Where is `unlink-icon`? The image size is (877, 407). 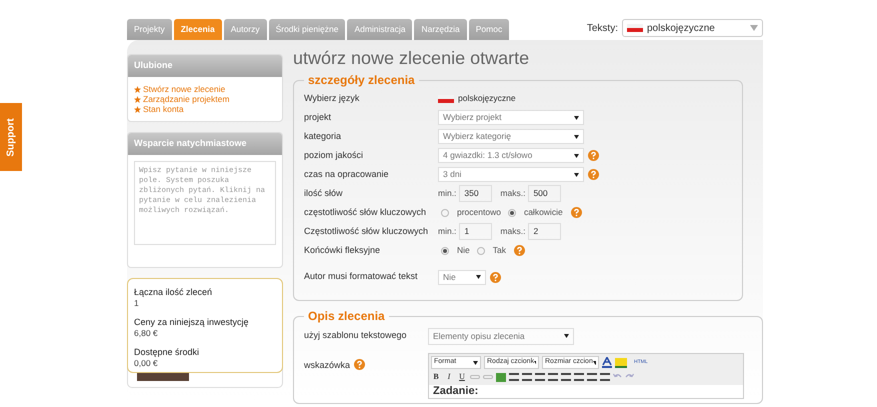
unlink-icon is located at coordinates (488, 377).